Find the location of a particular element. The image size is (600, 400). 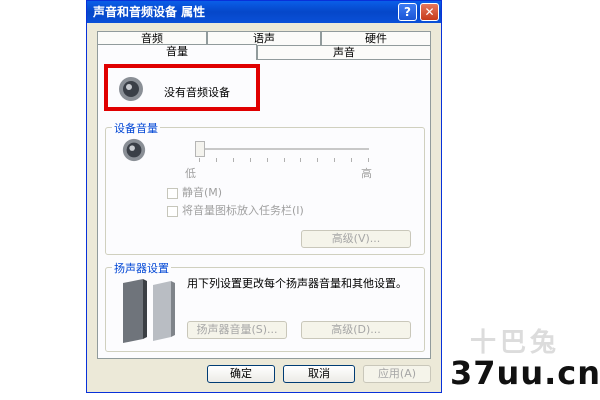

tab-hardware: 硬件 is located at coordinates (376, 38).